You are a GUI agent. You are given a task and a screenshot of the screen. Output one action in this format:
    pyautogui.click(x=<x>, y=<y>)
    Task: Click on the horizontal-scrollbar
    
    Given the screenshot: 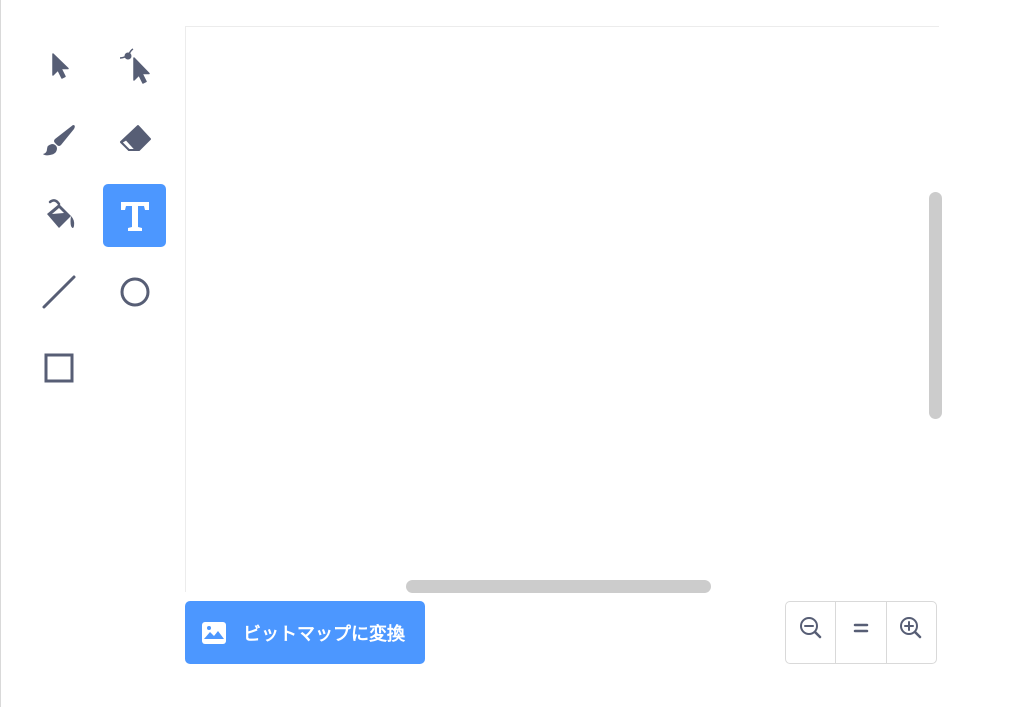 What is the action you would take?
    pyautogui.click(x=558, y=586)
    